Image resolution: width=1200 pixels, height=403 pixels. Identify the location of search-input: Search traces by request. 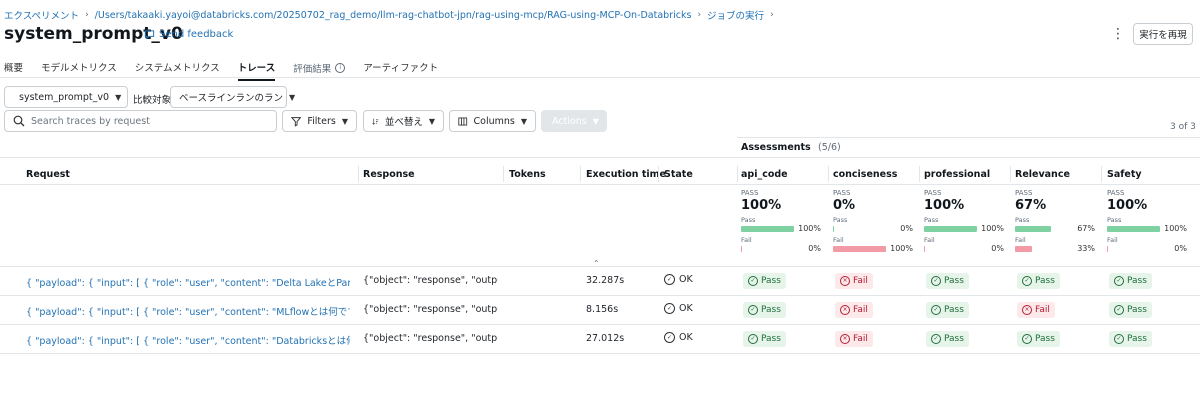
(140, 121).